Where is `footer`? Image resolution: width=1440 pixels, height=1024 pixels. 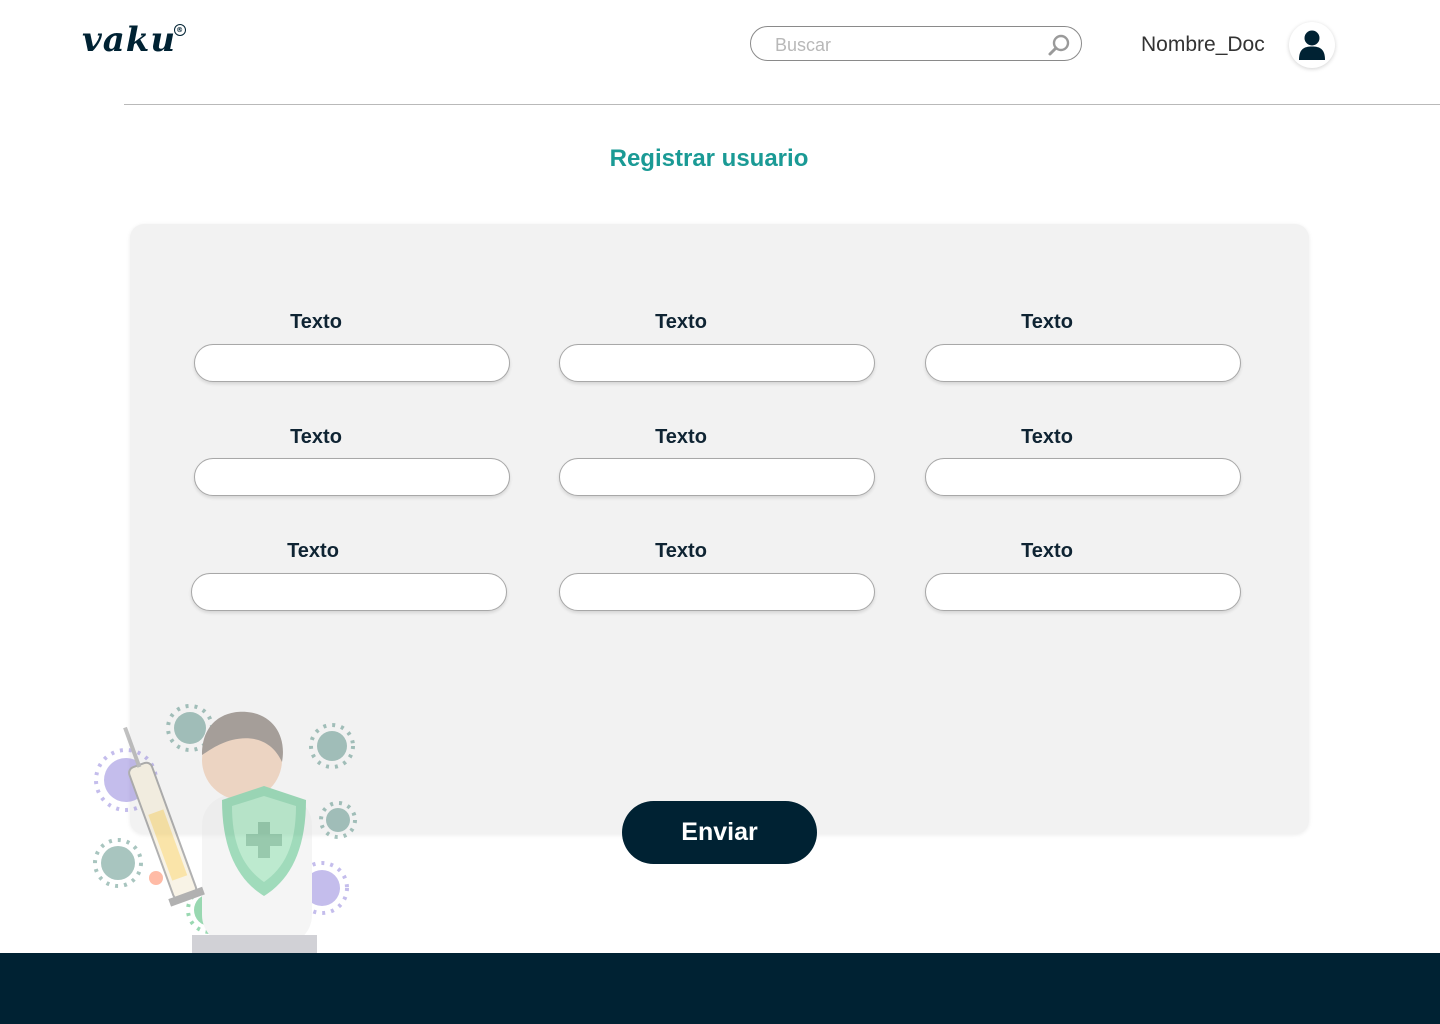
footer is located at coordinates (720, 988).